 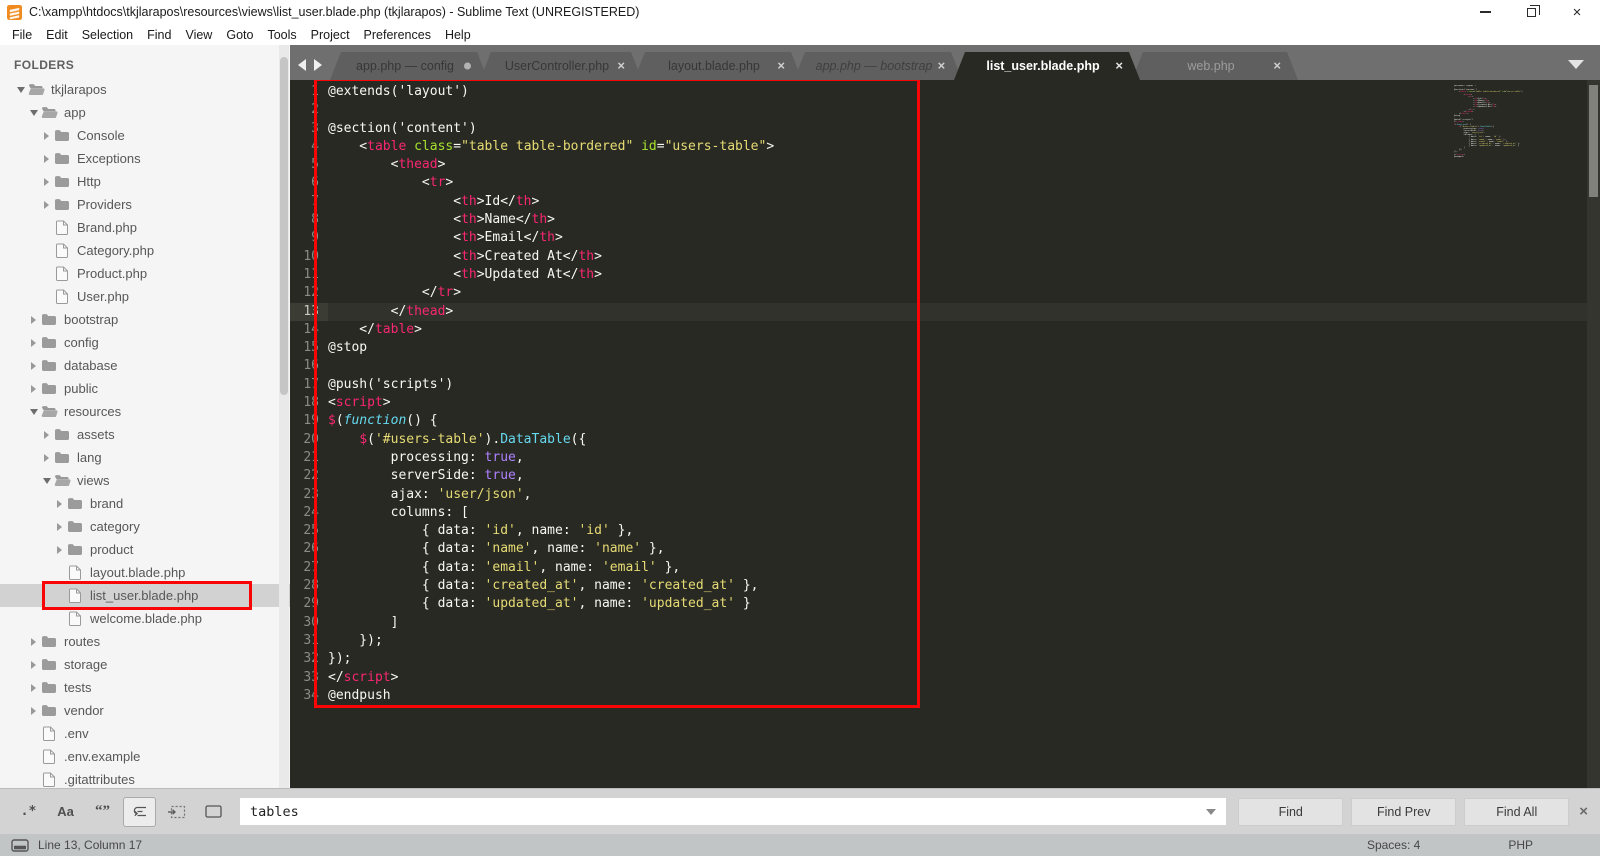 What do you see at coordinates (145, 756) in the screenshot?
I see `file-item--env-example: .env.example` at bounding box center [145, 756].